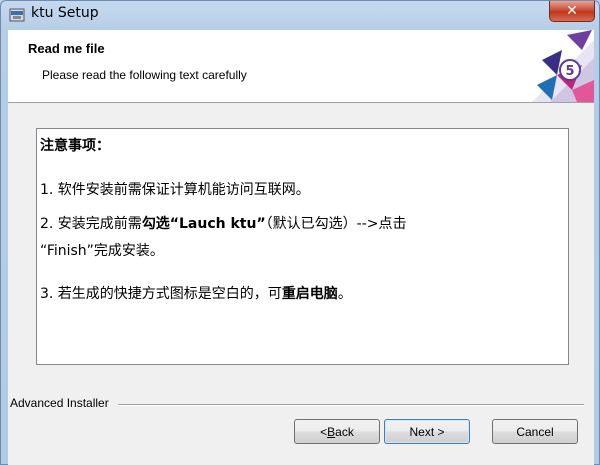  What do you see at coordinates (337, 431) in the screenshot?
I see `back-button: < Back` at bounding box center [337, 431].